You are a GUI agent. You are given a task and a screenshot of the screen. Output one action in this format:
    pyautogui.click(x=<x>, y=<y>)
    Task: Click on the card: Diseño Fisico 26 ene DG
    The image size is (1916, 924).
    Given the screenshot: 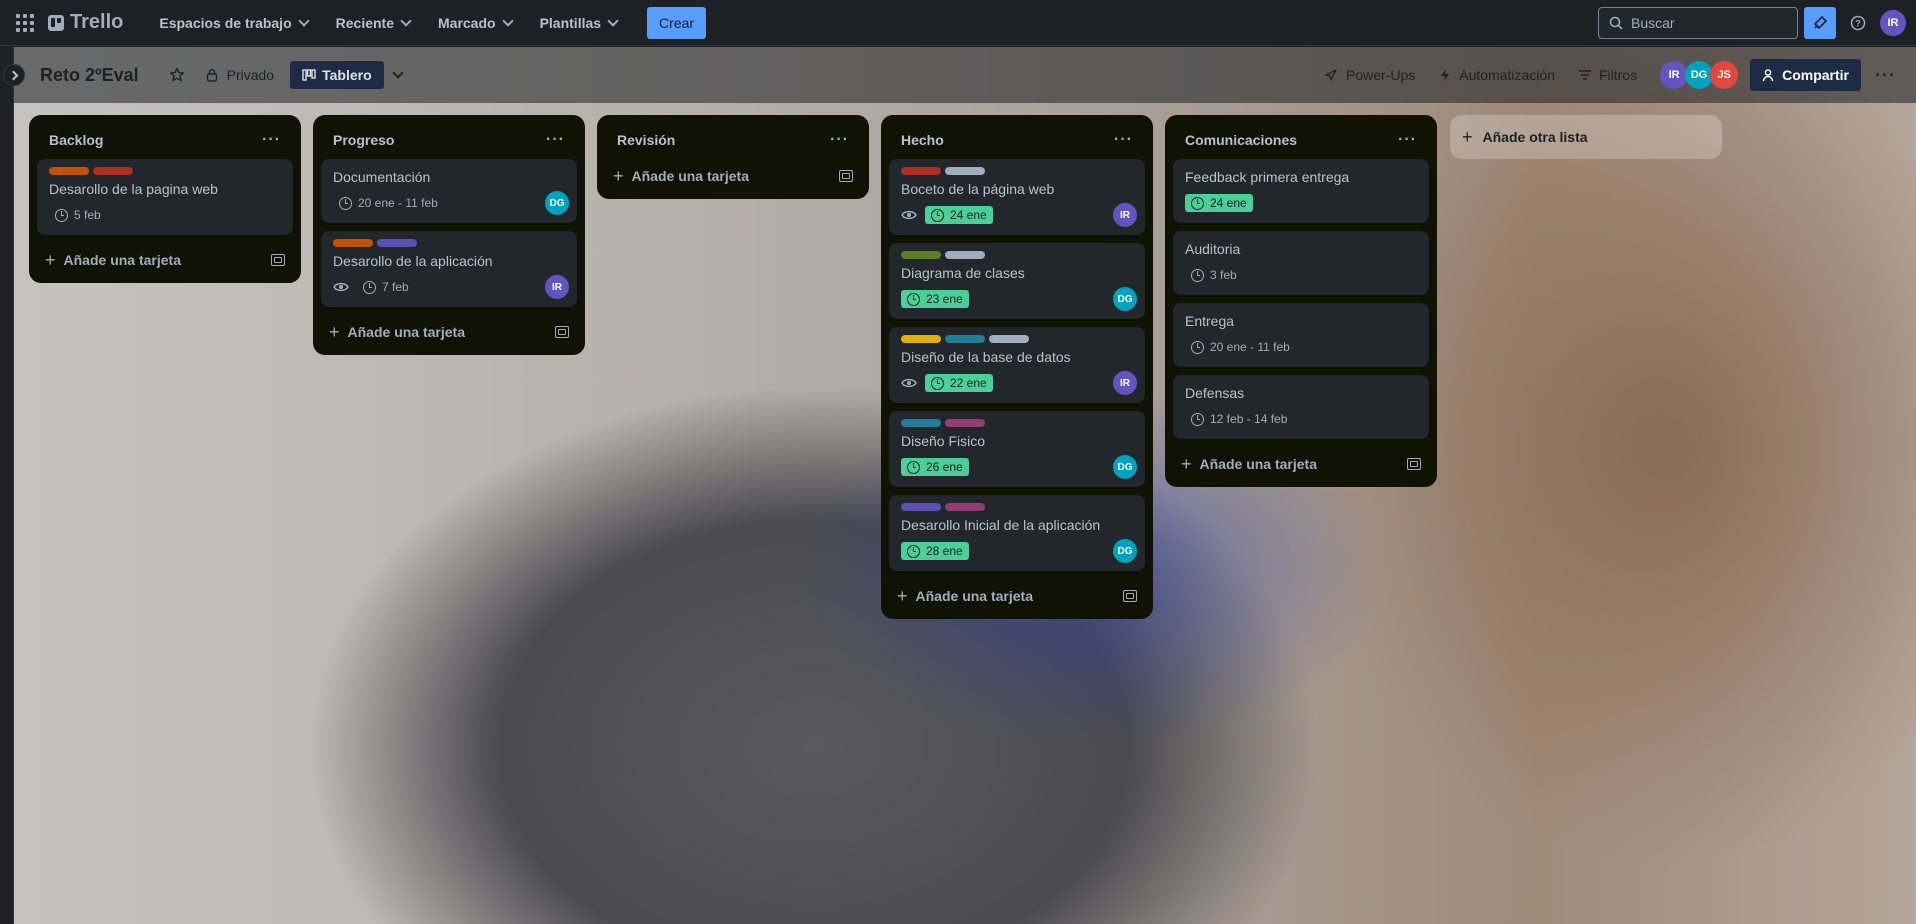 What is the action you would take?
    pyautogui.click(x=1017, y=449)
    